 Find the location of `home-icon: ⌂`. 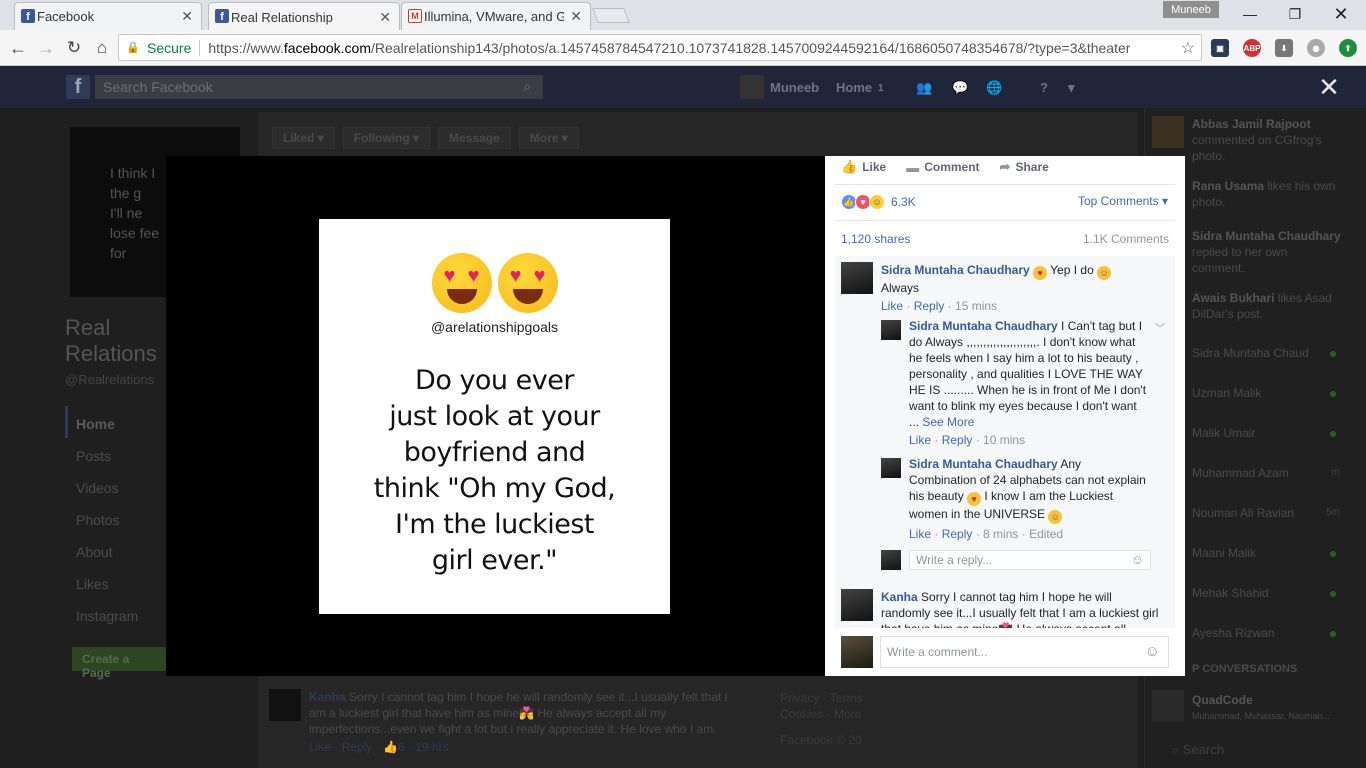

home-icon: ⌂ is located at coordinates (102, 48).